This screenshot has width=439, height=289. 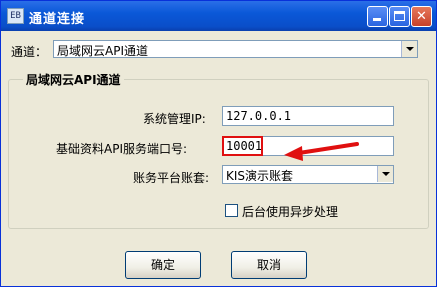 What do you see at coordinates (242, 146) in the screenshot?
I see `port-highlight-box` at bounding box center [242, 146].